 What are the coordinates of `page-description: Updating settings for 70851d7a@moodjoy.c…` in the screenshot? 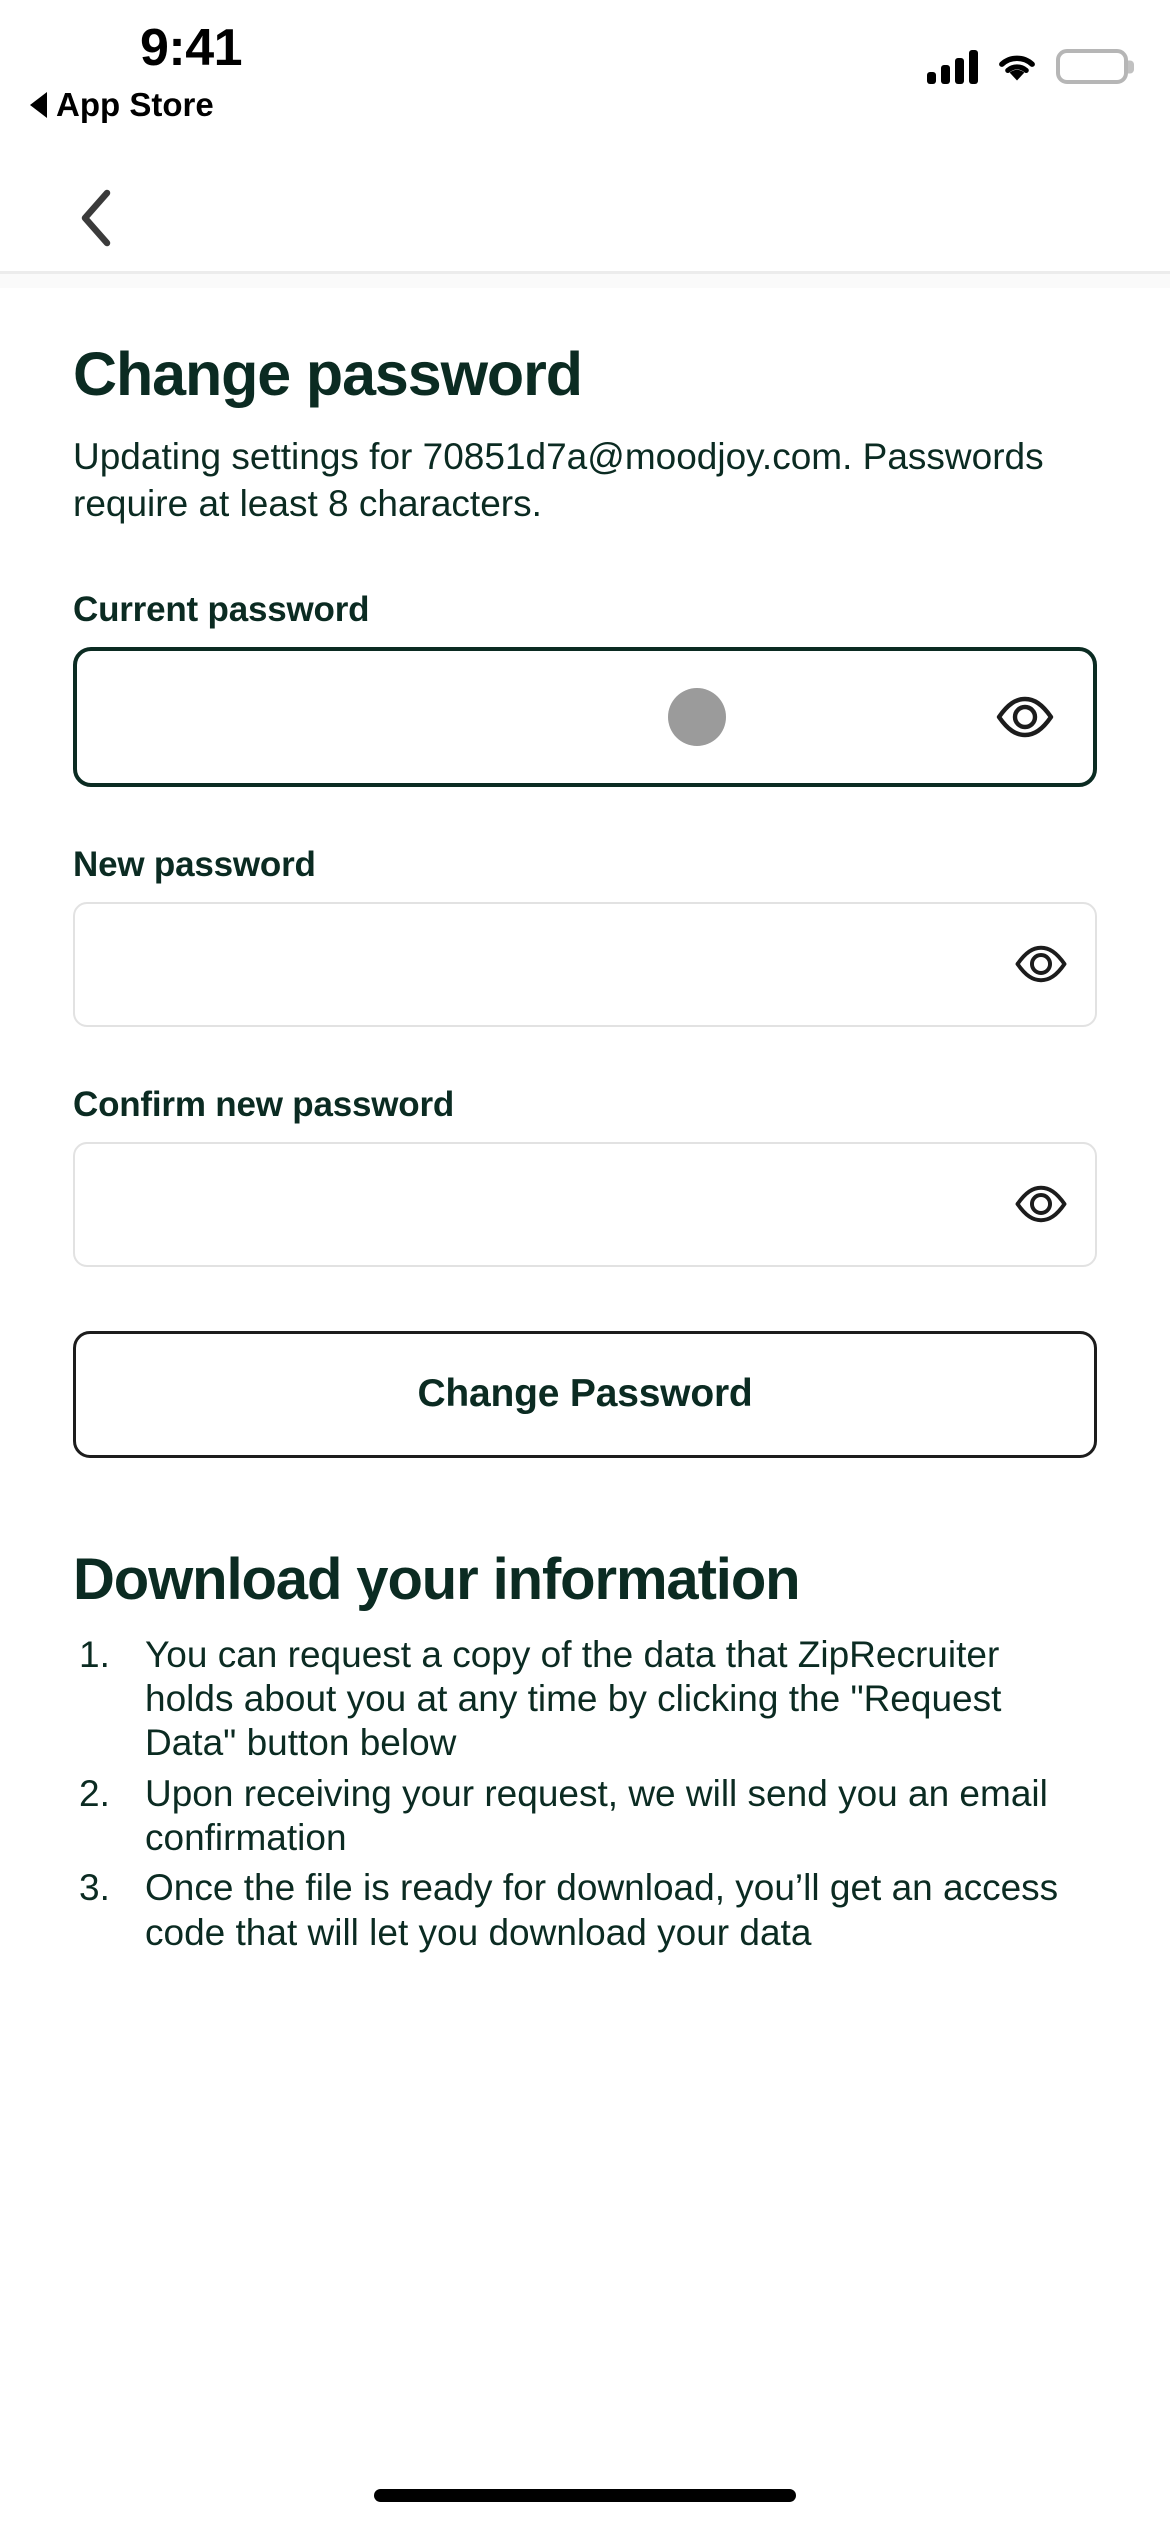 It's located at (558, 479).